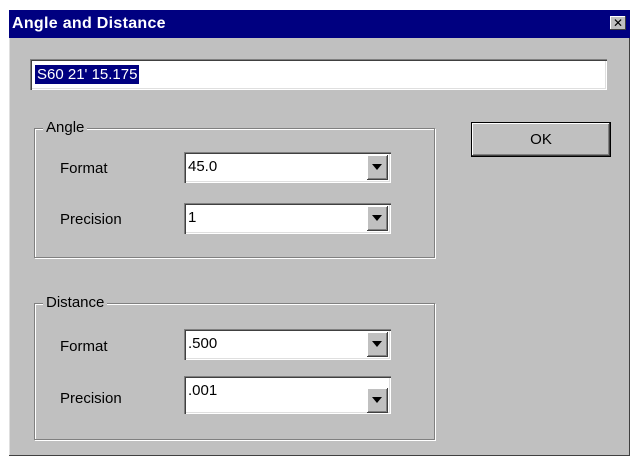 This screenshot has width=635, height=464. Describe the element at coordinates (89, 23) in the screenshot. I see `window-title: Angle and Distance` at that location.